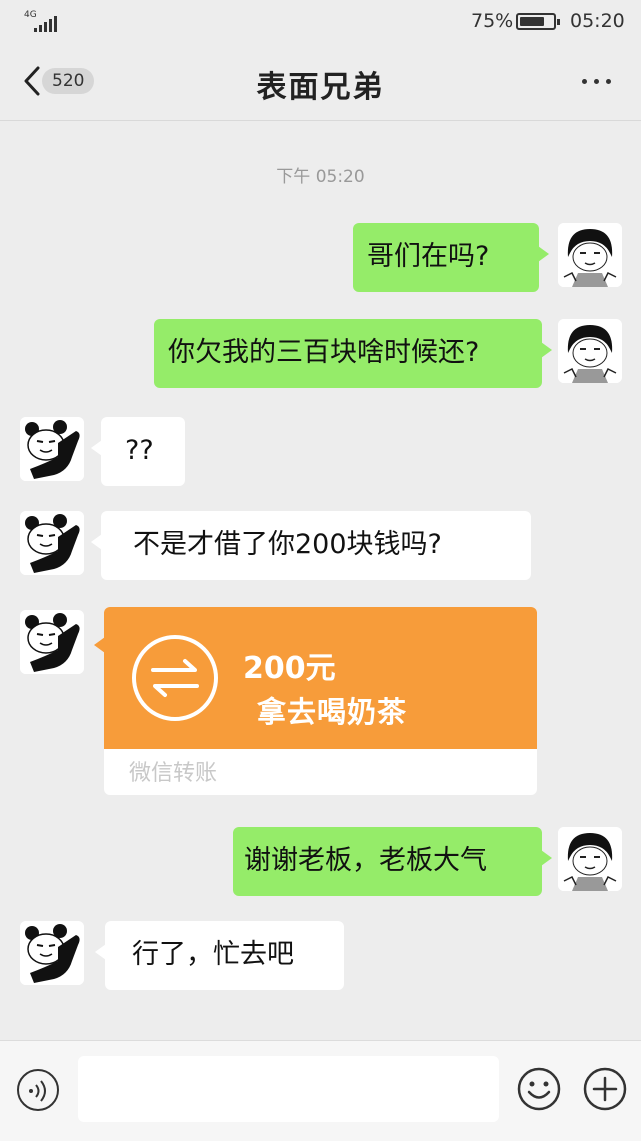 This screenshot has height=1141, width=641. What do you see at coordinates (30, 15) in the screenshot?
I see `network-type: 4G` at bounding box center [30, 15].